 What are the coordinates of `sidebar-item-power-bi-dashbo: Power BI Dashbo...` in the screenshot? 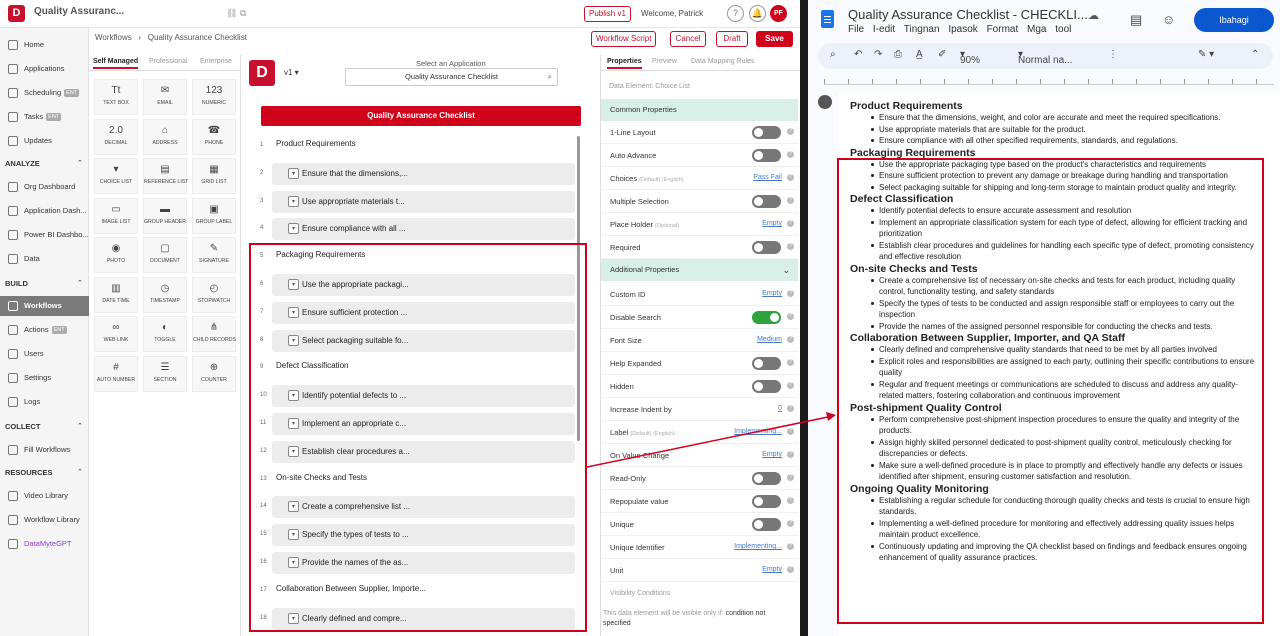 It's located at (44, 235).